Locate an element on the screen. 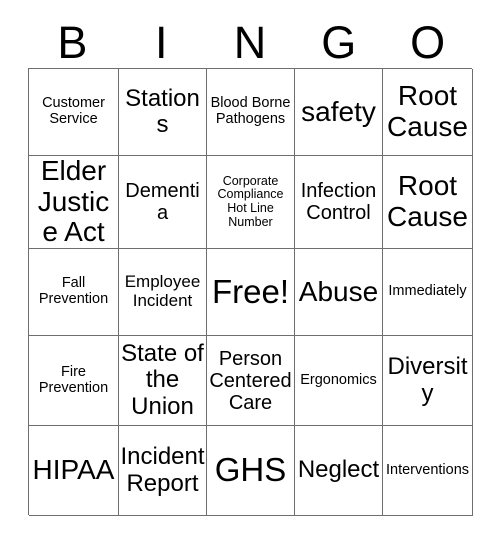  bingo-cell-label: Infection Control is located at coordinates (338, 202).